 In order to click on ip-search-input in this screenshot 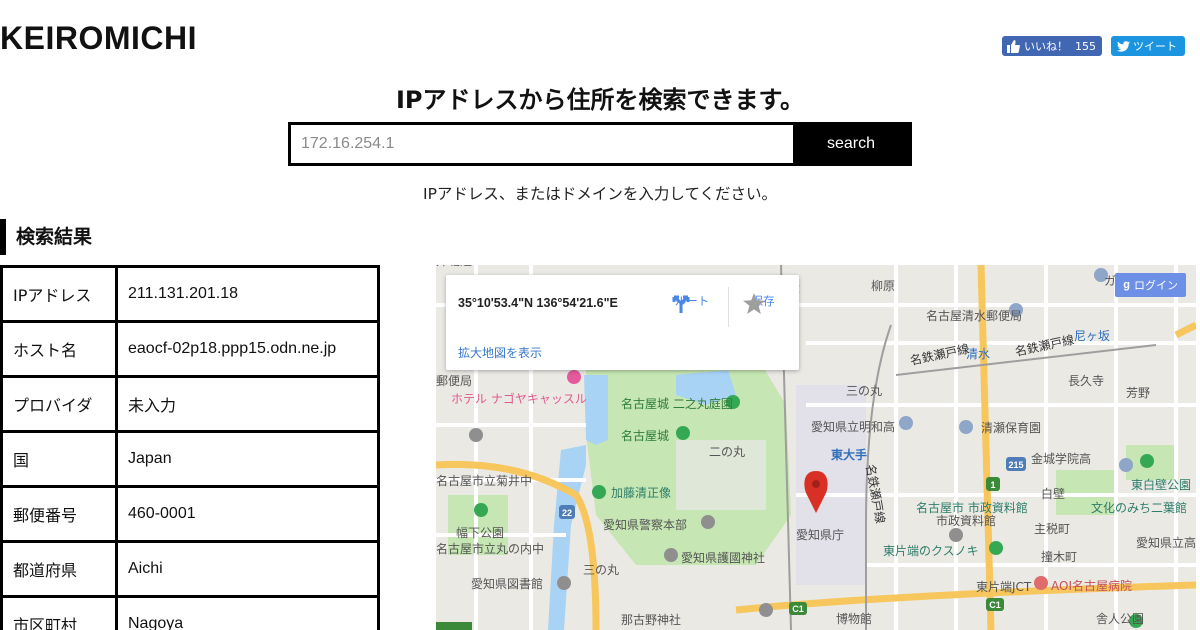, I will do `click(542, 144)`.